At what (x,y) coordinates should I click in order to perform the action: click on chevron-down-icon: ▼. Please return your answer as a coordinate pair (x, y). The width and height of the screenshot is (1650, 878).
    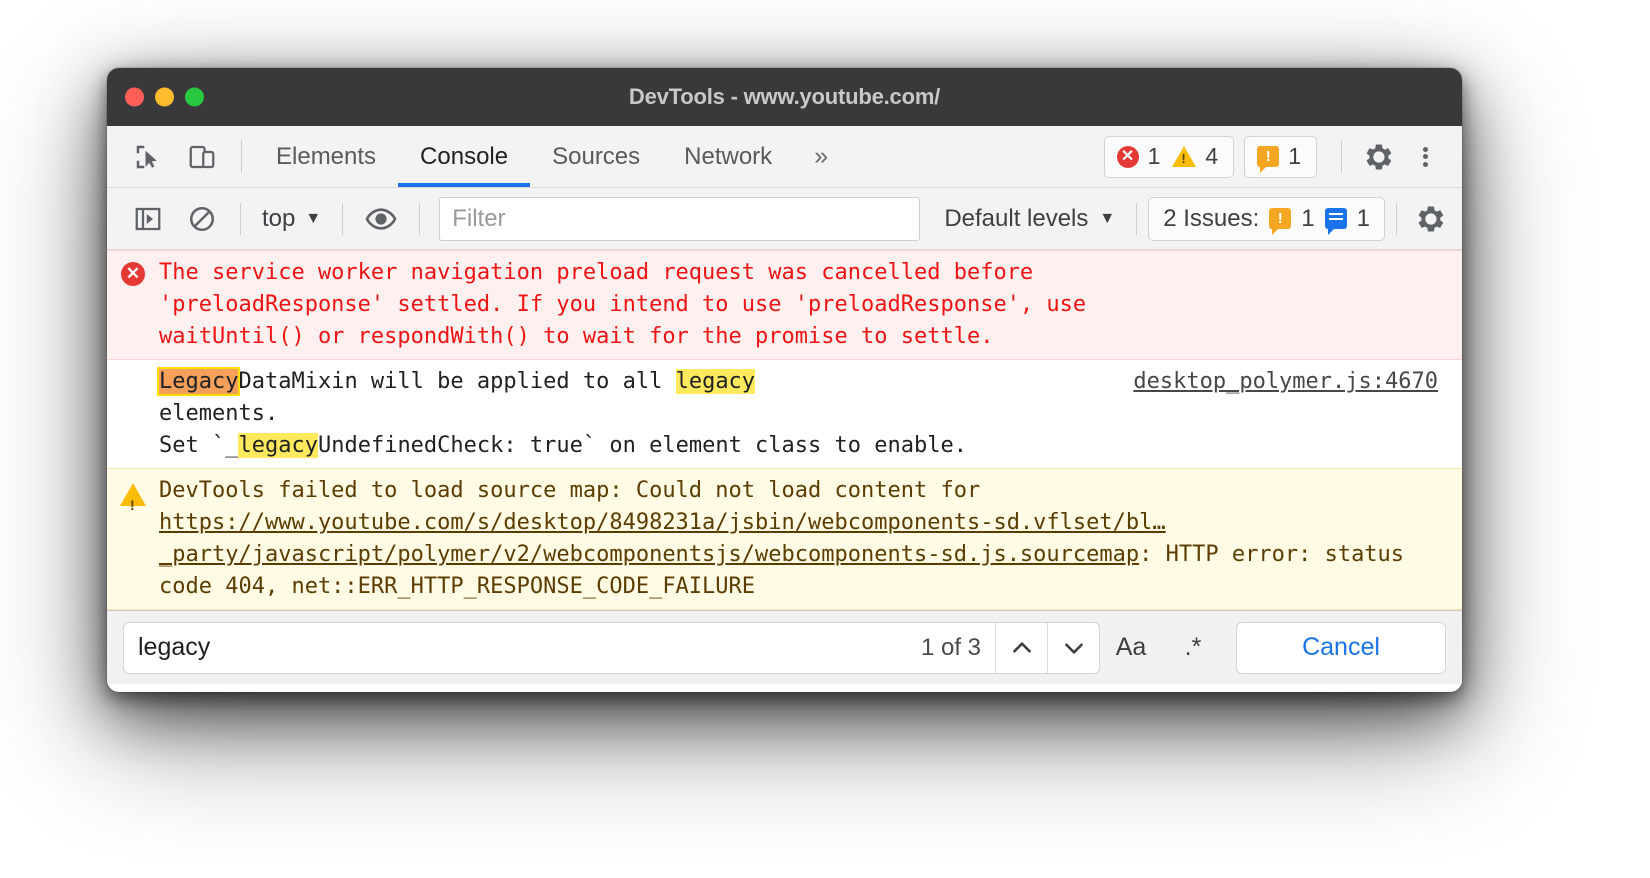
    Looking at the image, I should click on (313, 218).